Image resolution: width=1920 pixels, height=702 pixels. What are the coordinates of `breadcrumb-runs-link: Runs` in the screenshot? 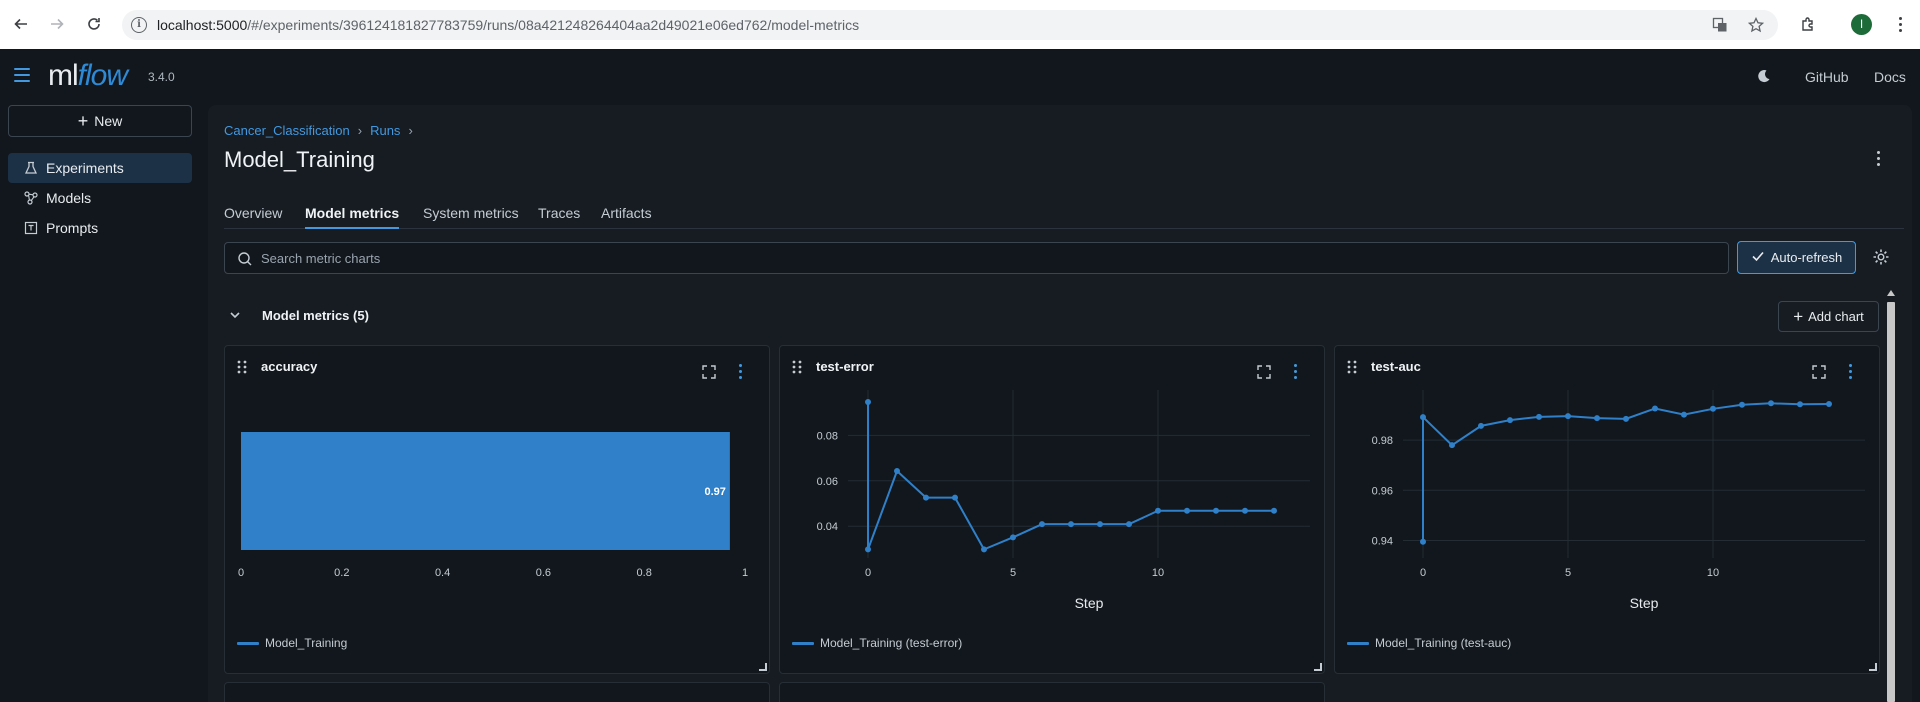 It's located at (385, 130).